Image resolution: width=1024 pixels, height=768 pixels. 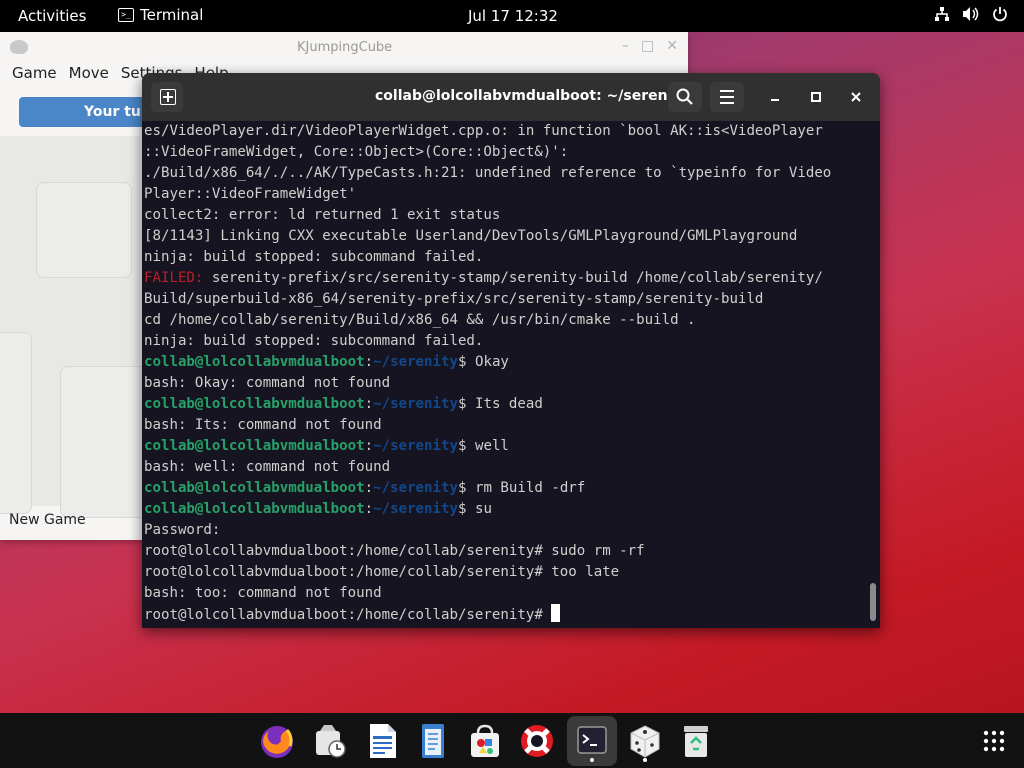 I want to click on app-menu: >_ Terminal, so click(x=160, y=15).